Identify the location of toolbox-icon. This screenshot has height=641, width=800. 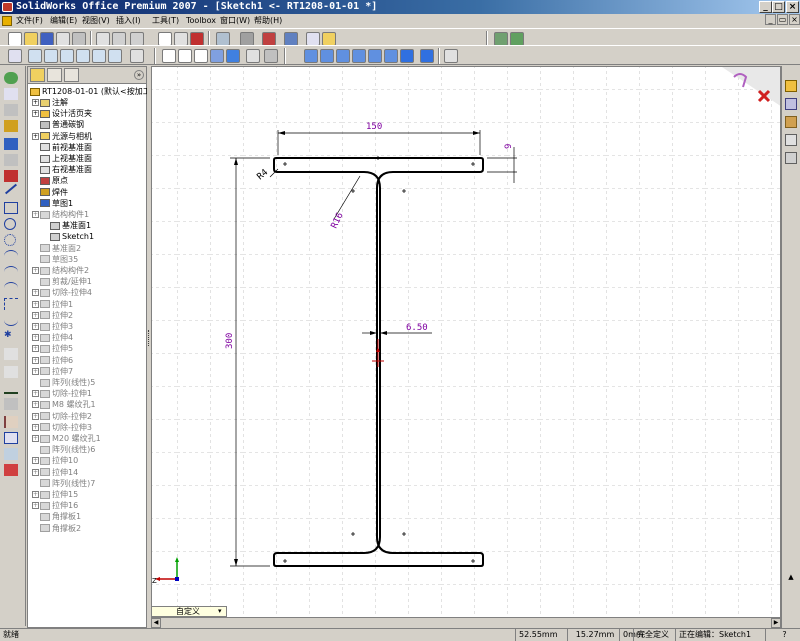
(517, 39).